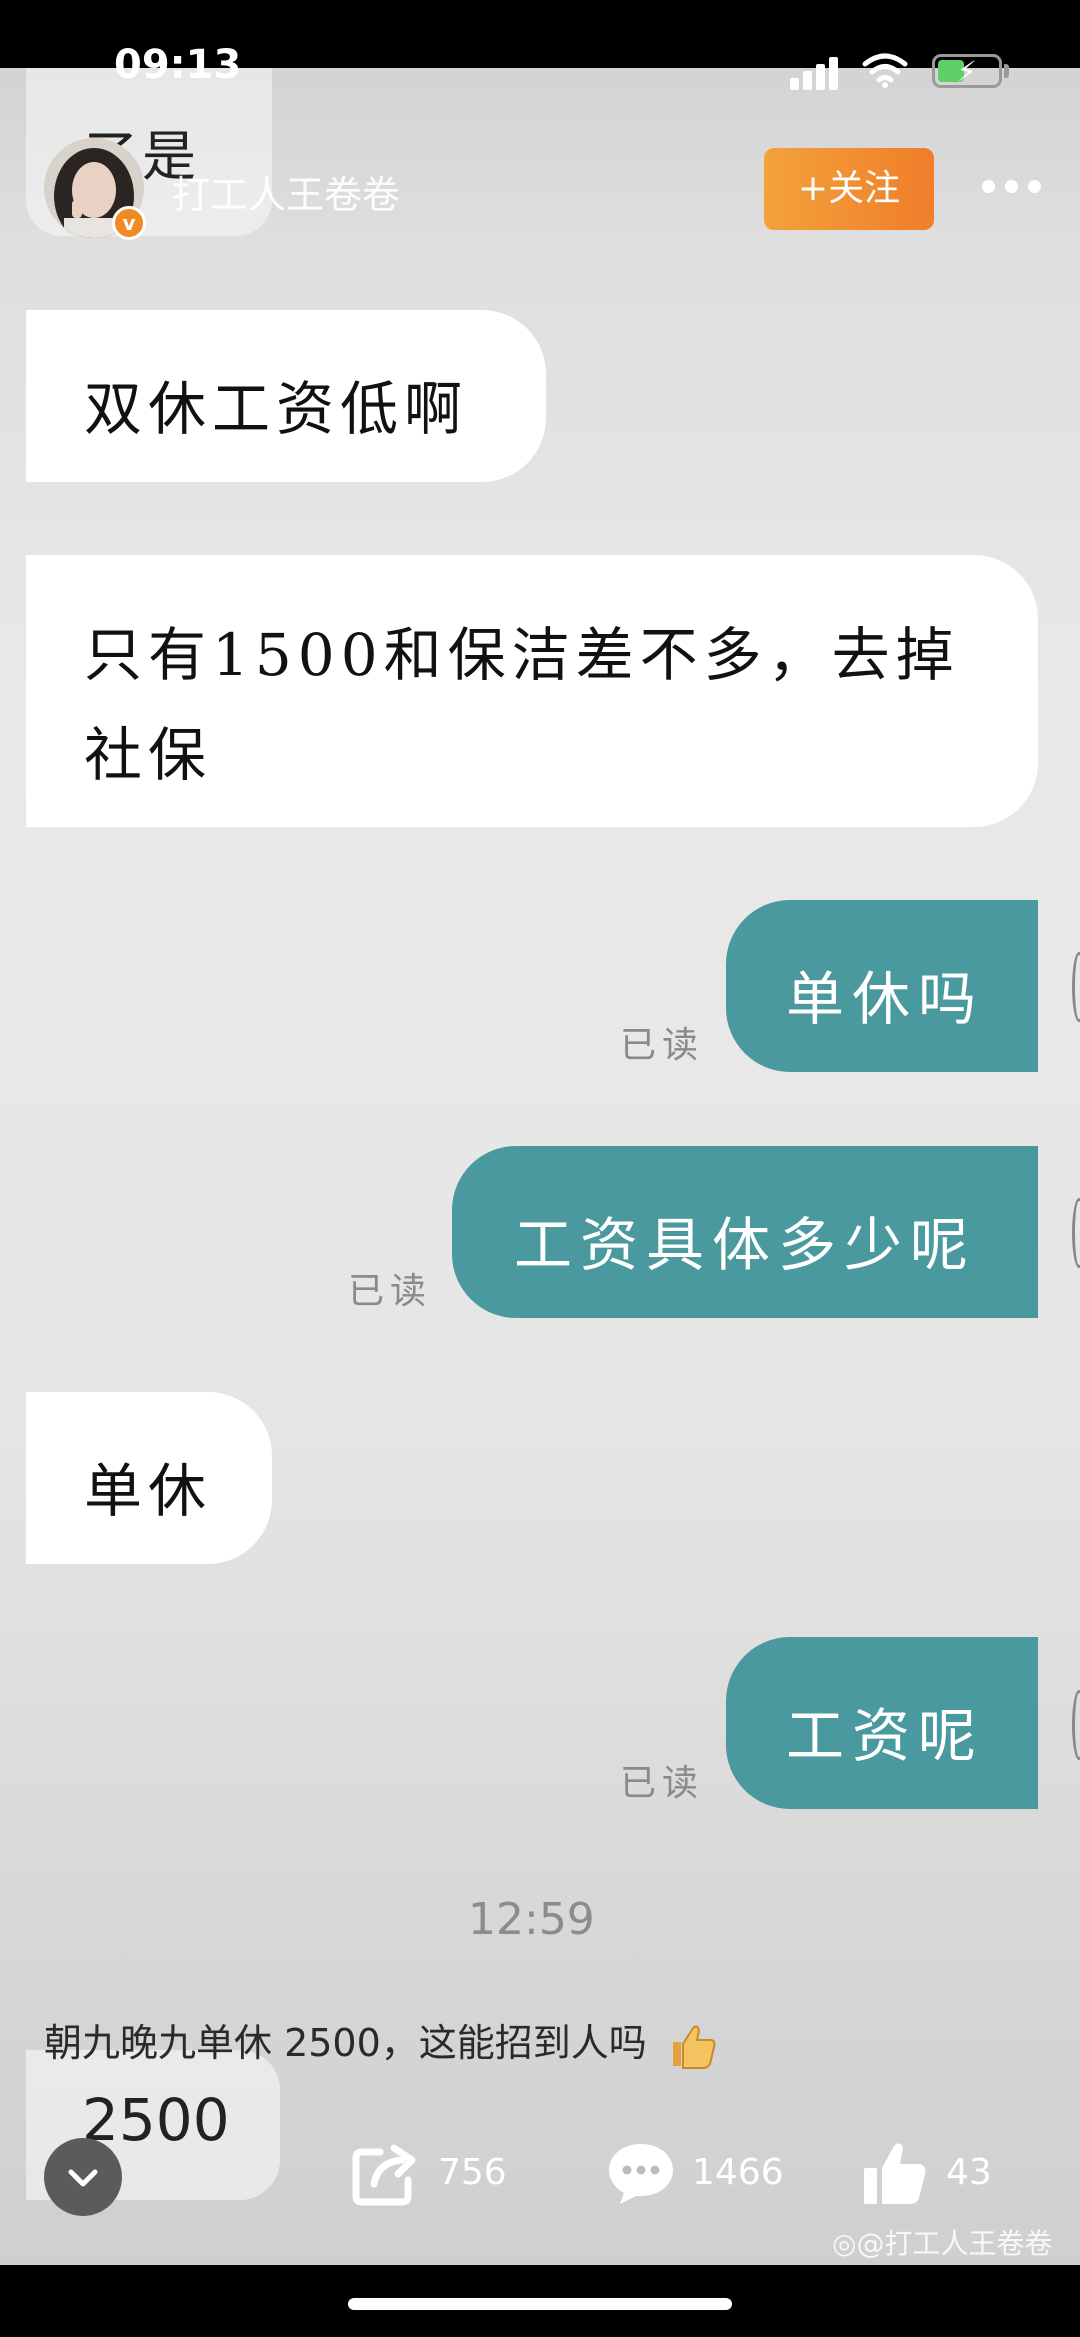 The width and height of the screenshot is (1080, 2337). What do you see at coordinates (540, 2304) in the screenshot?
I see `home-indicator` at bounding box center [540, 2304].